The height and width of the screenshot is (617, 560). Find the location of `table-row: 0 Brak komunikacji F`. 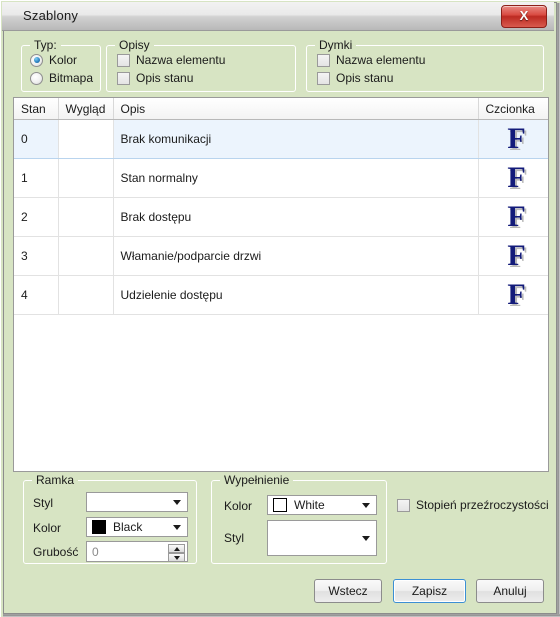

table-row: 0 Brak komunikacji F is located at coordinates (281, 139).